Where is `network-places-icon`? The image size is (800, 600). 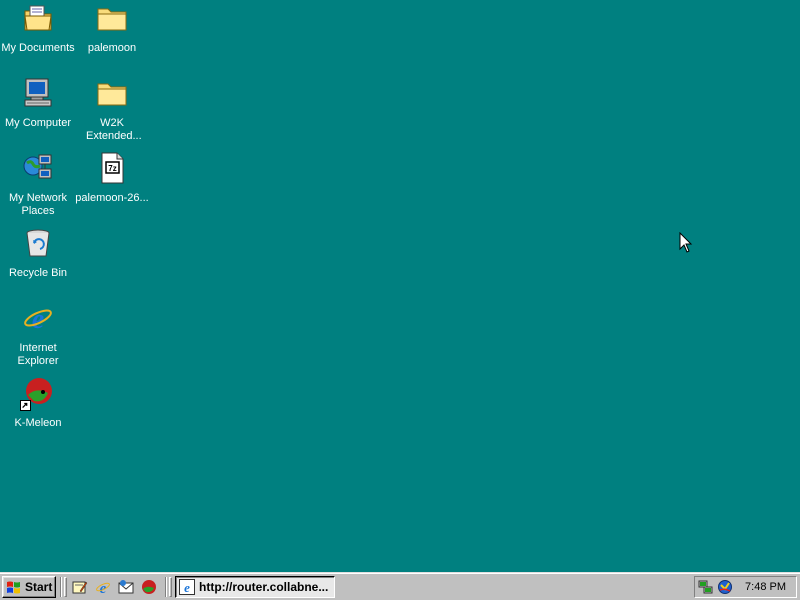 network-places-icon is located at coordinates (38, 168).